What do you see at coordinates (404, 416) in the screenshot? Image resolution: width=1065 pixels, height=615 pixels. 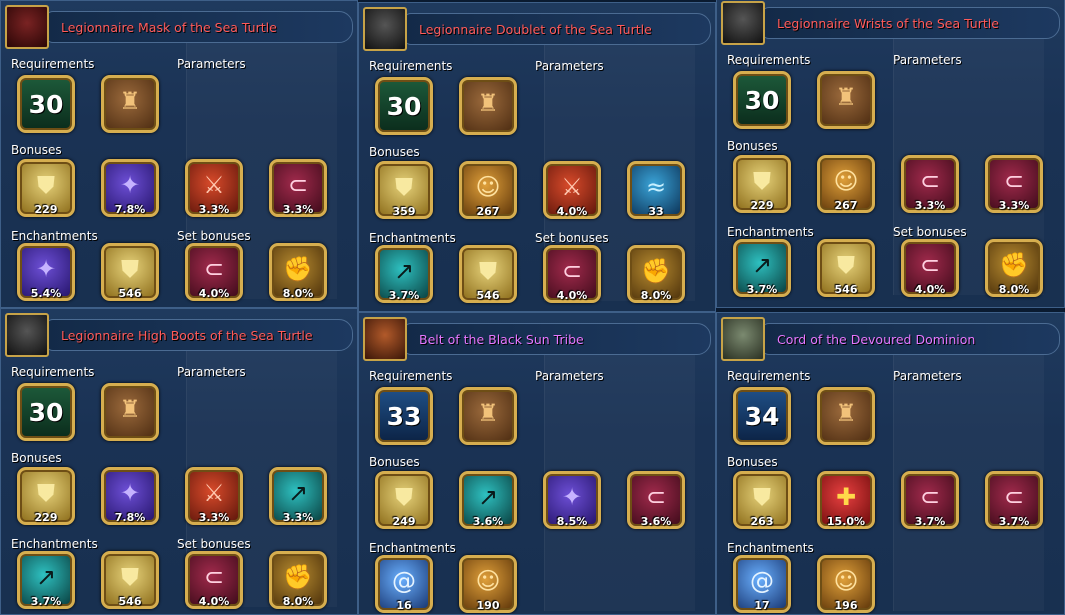 I see `level-requirement-badge: 33` at bounding box center [404, 416].